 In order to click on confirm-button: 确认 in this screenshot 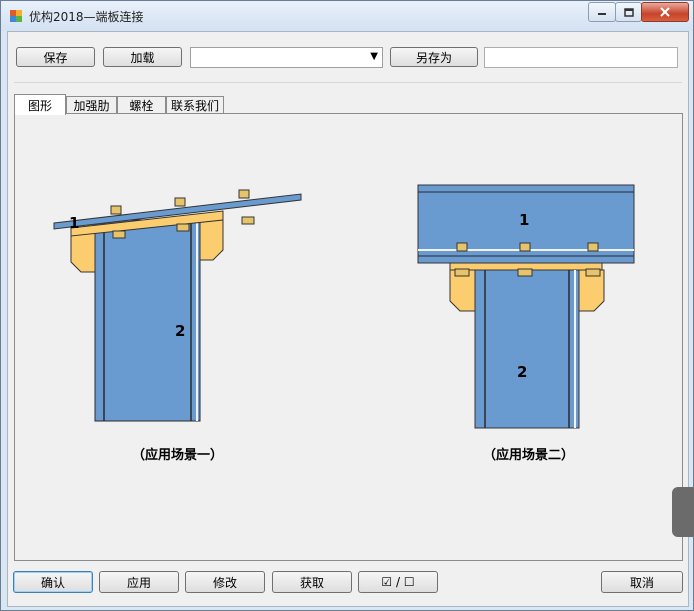, I will do `click(53, 582)`.